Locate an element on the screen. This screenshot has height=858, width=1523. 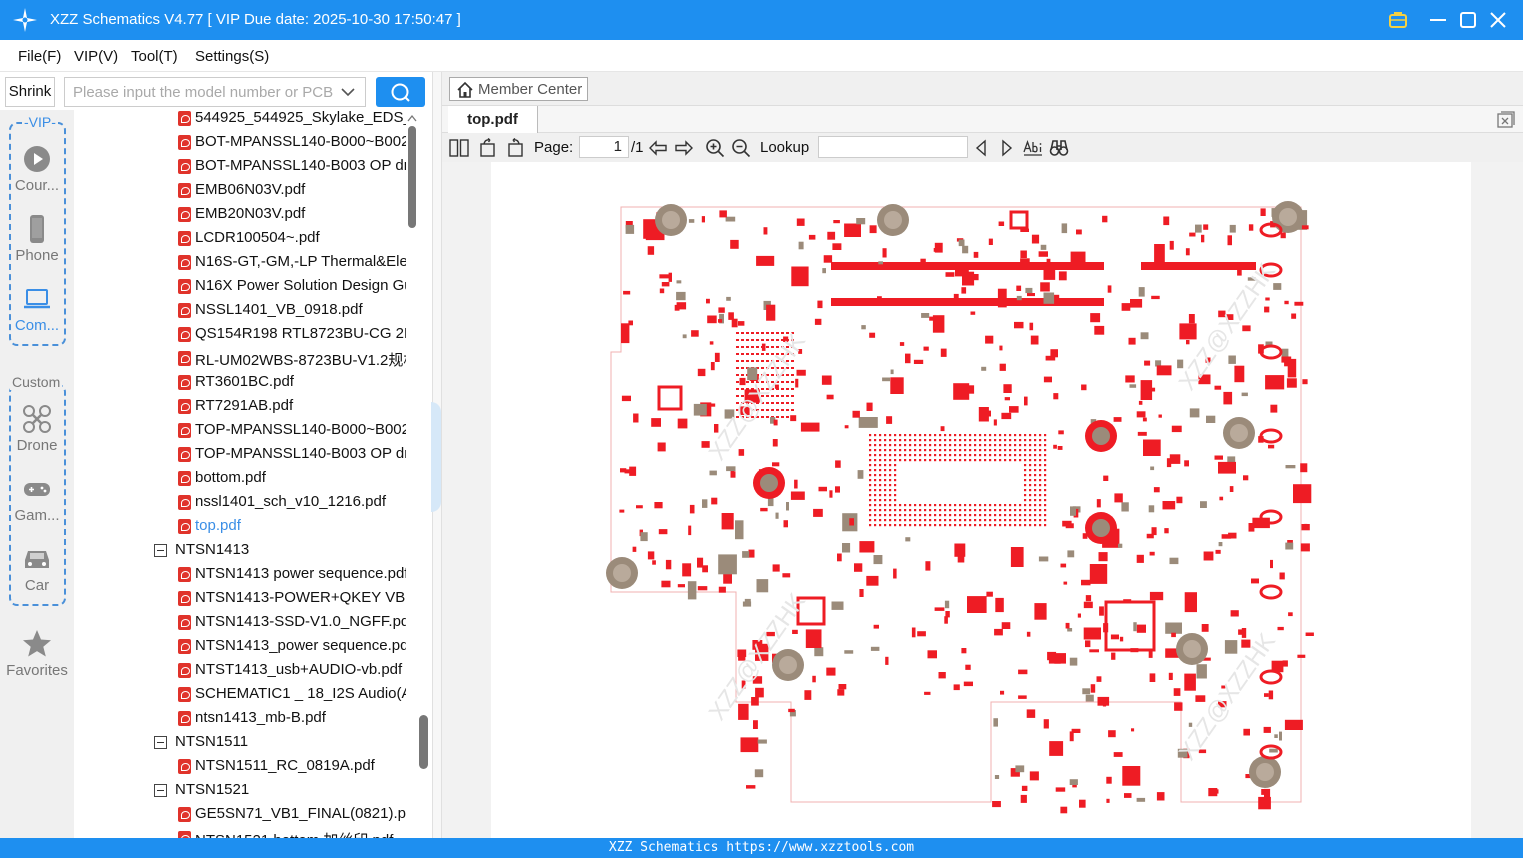
tree-file: EMB06N03V.pdf is located at coordinates (240, 190).